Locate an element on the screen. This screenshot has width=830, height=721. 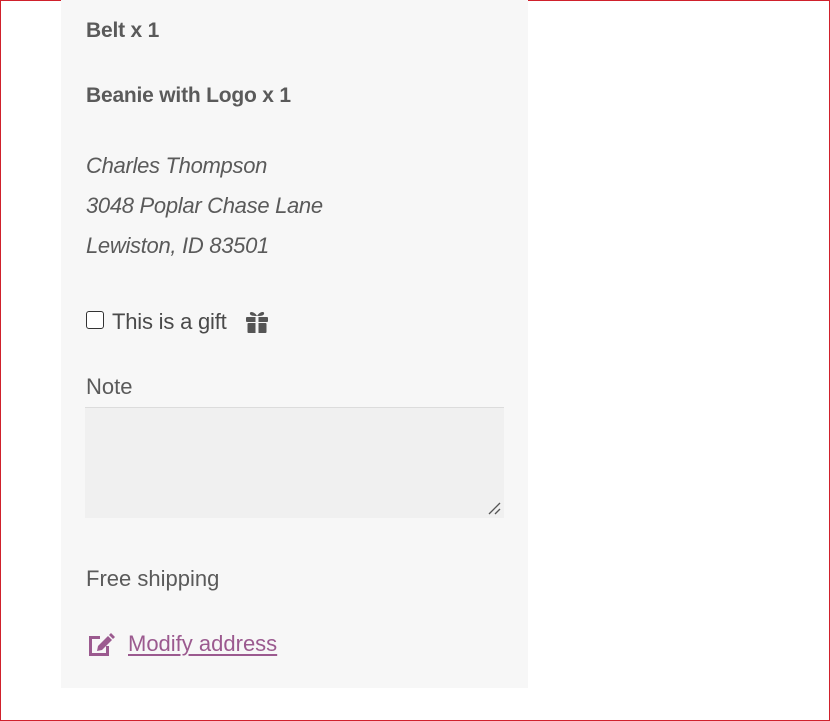
modify-address-link: Modify address is located at coordinates (181, 644).